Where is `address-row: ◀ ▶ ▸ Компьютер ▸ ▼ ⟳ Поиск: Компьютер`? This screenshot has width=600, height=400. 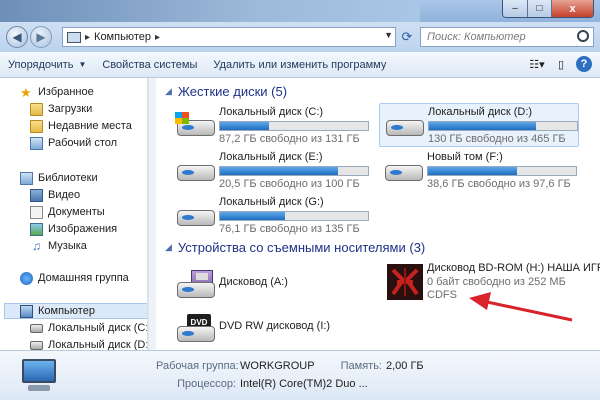
address-row: ◀ ▶ ▸ Компьютер ▸ ▼ ⟳ Поиск: Компьютер is located at coordinates (300, 37).